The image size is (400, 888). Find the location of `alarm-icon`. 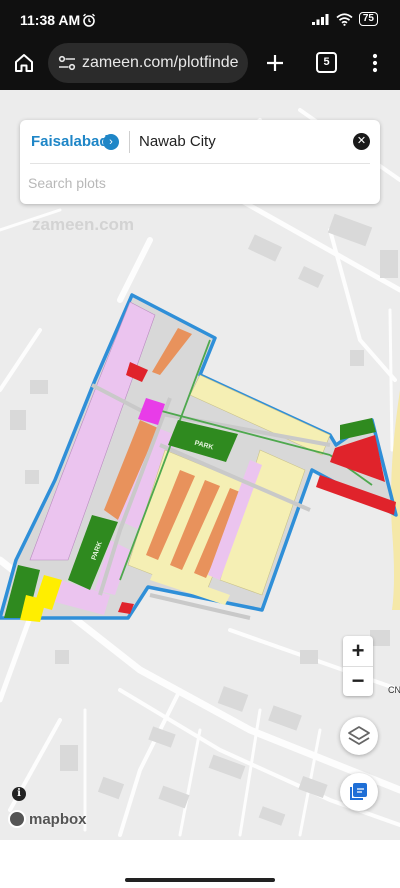

alarm-icon is located at coordinates (89, 20).